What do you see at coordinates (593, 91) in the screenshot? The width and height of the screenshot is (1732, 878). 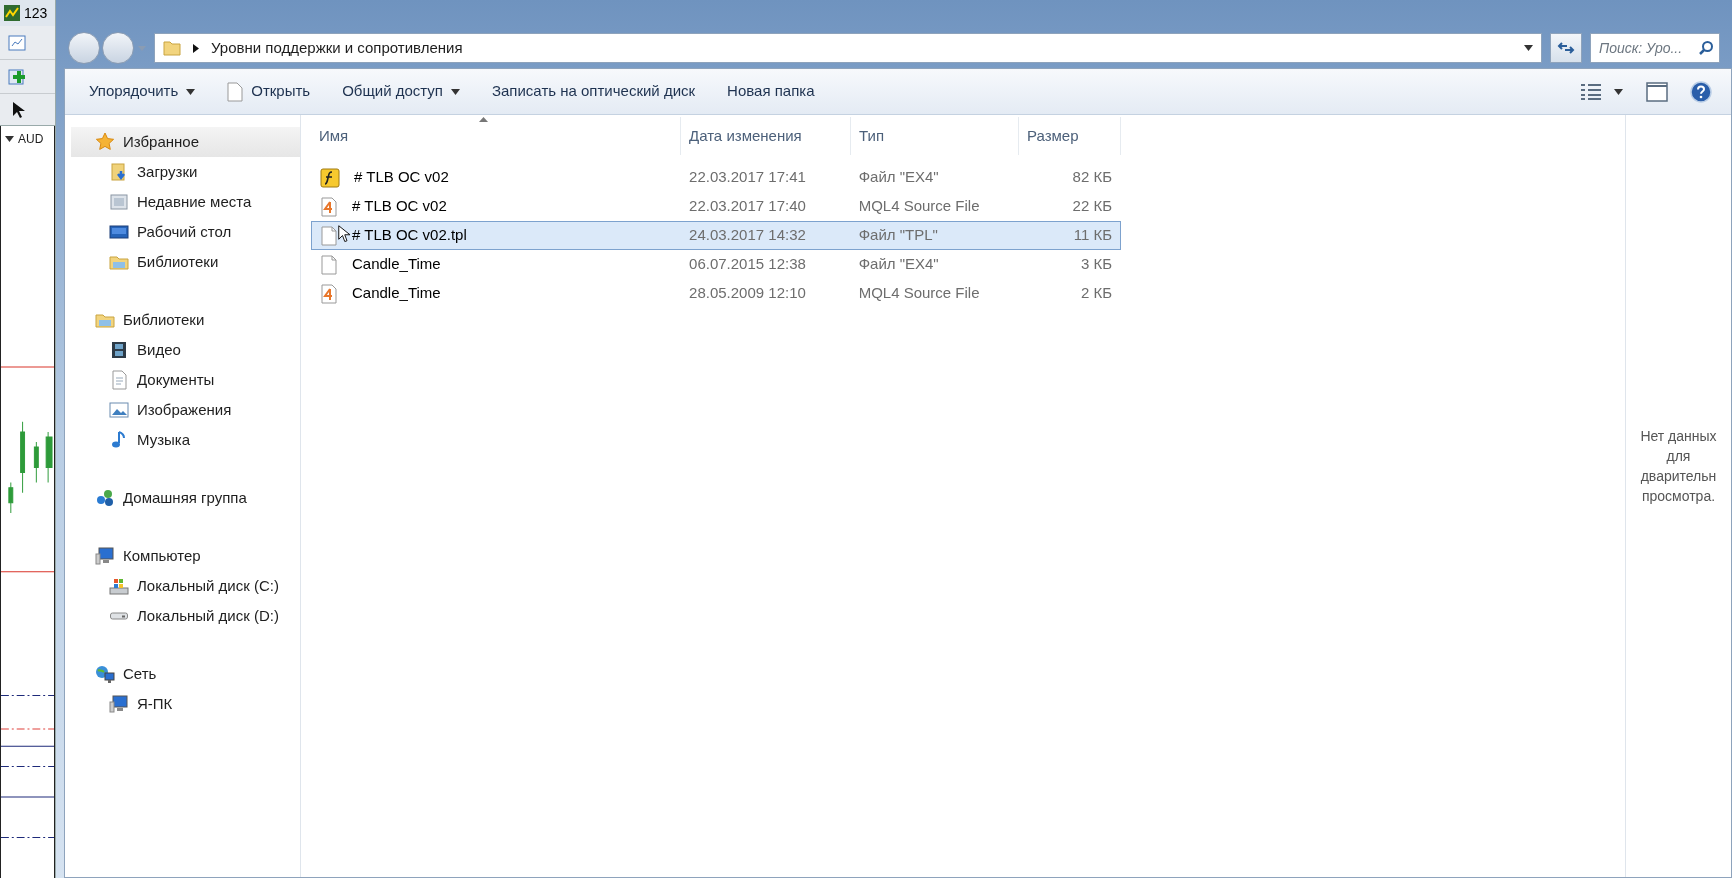 I see `toolbar-button: Записать на оптический диск` at bounding box center [593, 91].